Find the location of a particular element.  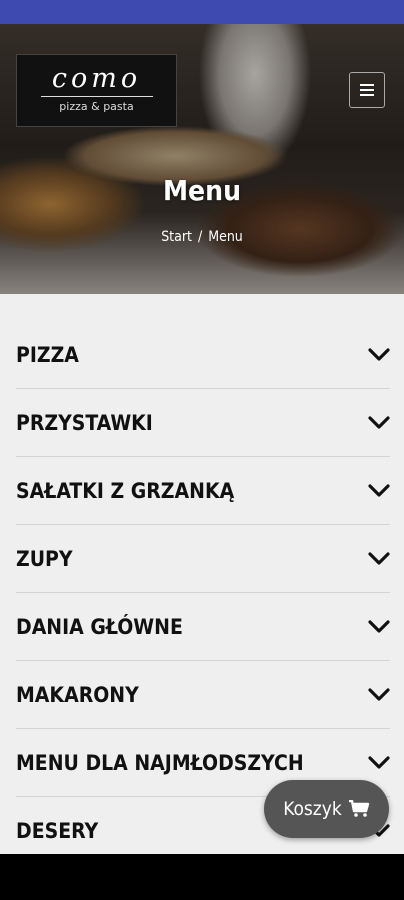

cart-button: Koszyk is located at coordinates (326, 809).